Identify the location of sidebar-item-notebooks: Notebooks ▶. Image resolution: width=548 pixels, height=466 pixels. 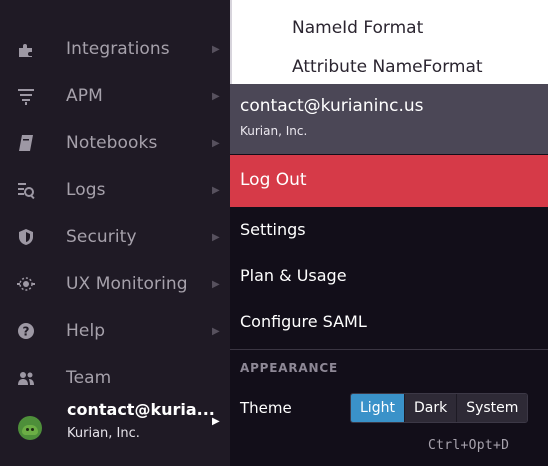
(115, 143).